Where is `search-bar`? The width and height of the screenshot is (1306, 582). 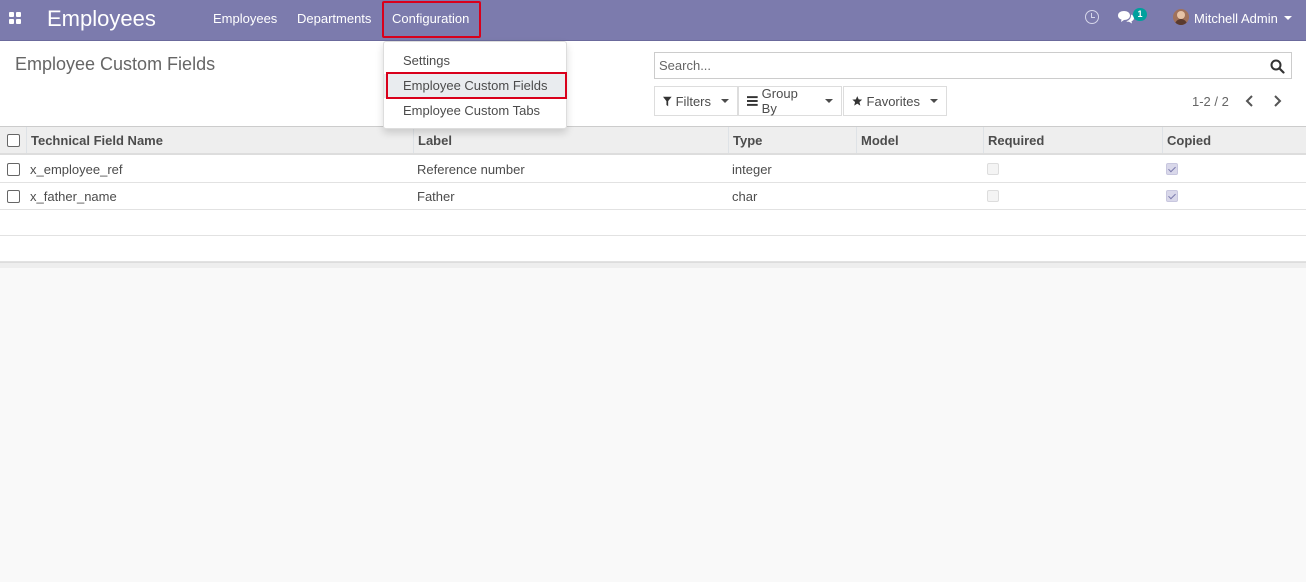 search-bar is located at coordinates (973, 65).